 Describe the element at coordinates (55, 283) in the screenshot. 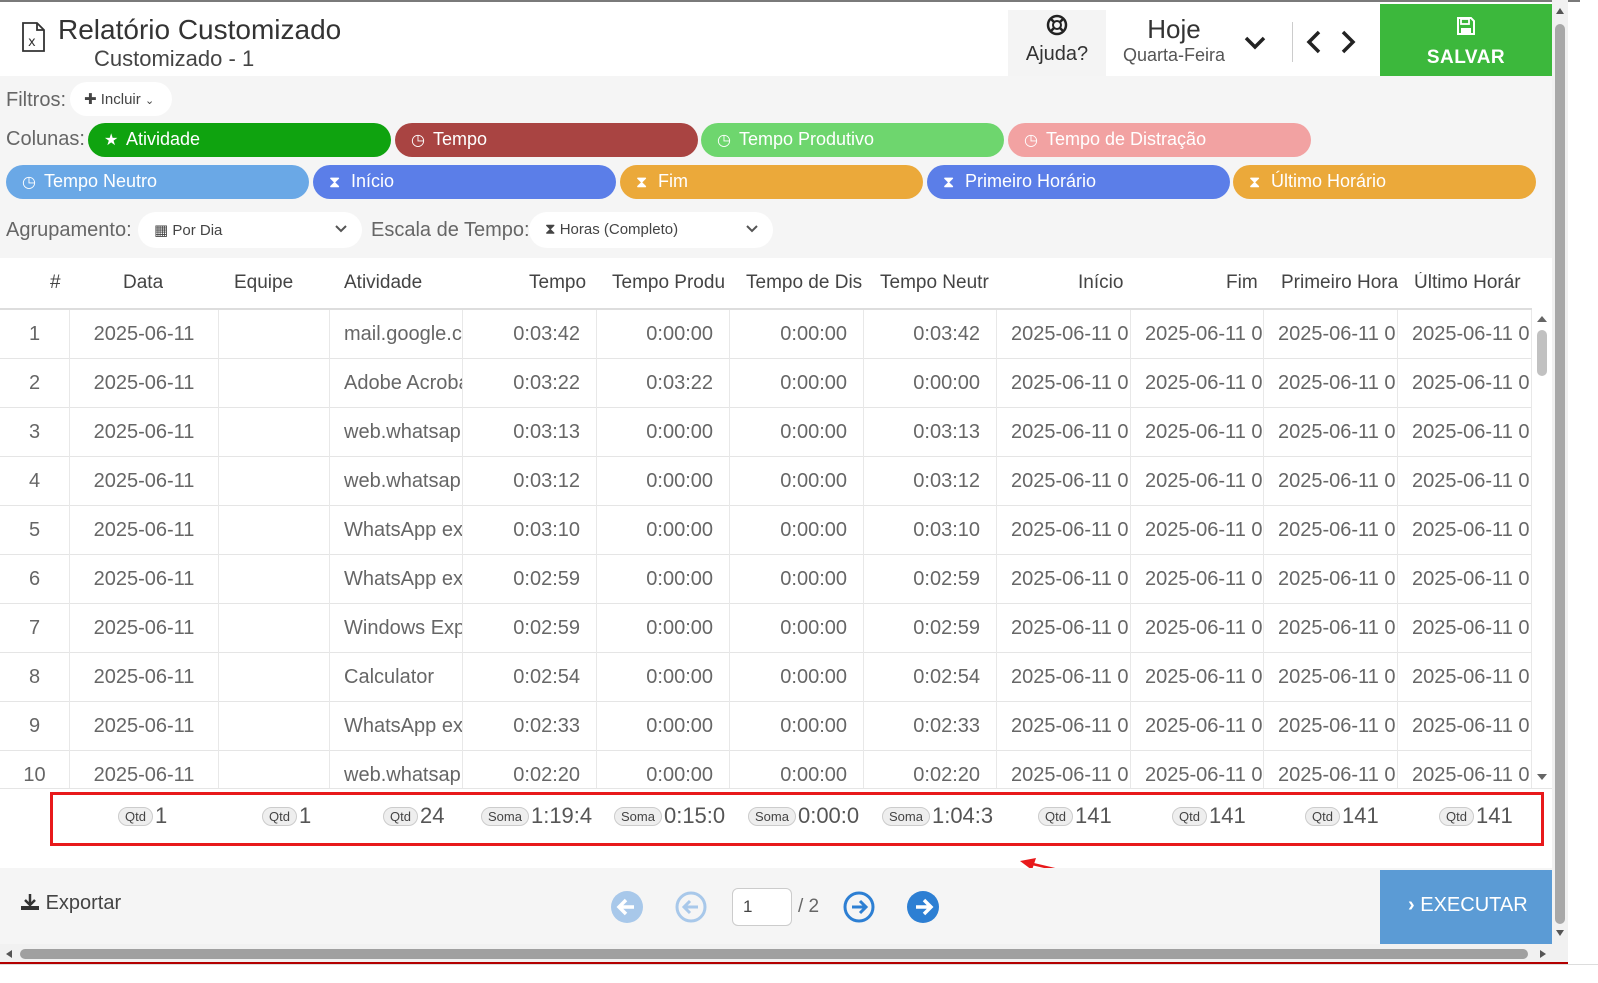

I see `column-header: #` at that location.